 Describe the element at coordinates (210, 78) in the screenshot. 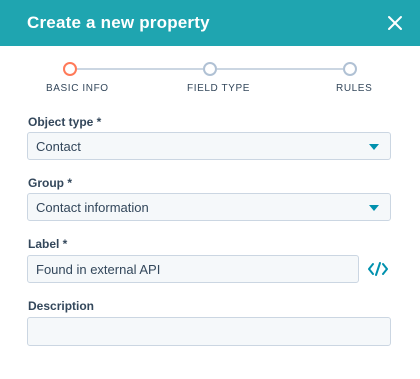

I see `progress-stepper: BASIC INFO FIELD TYPE RULES` at that location.